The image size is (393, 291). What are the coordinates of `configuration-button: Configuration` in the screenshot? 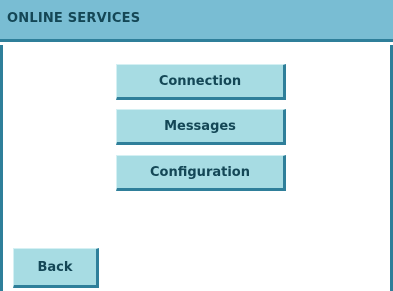 It's located at (201, 173).